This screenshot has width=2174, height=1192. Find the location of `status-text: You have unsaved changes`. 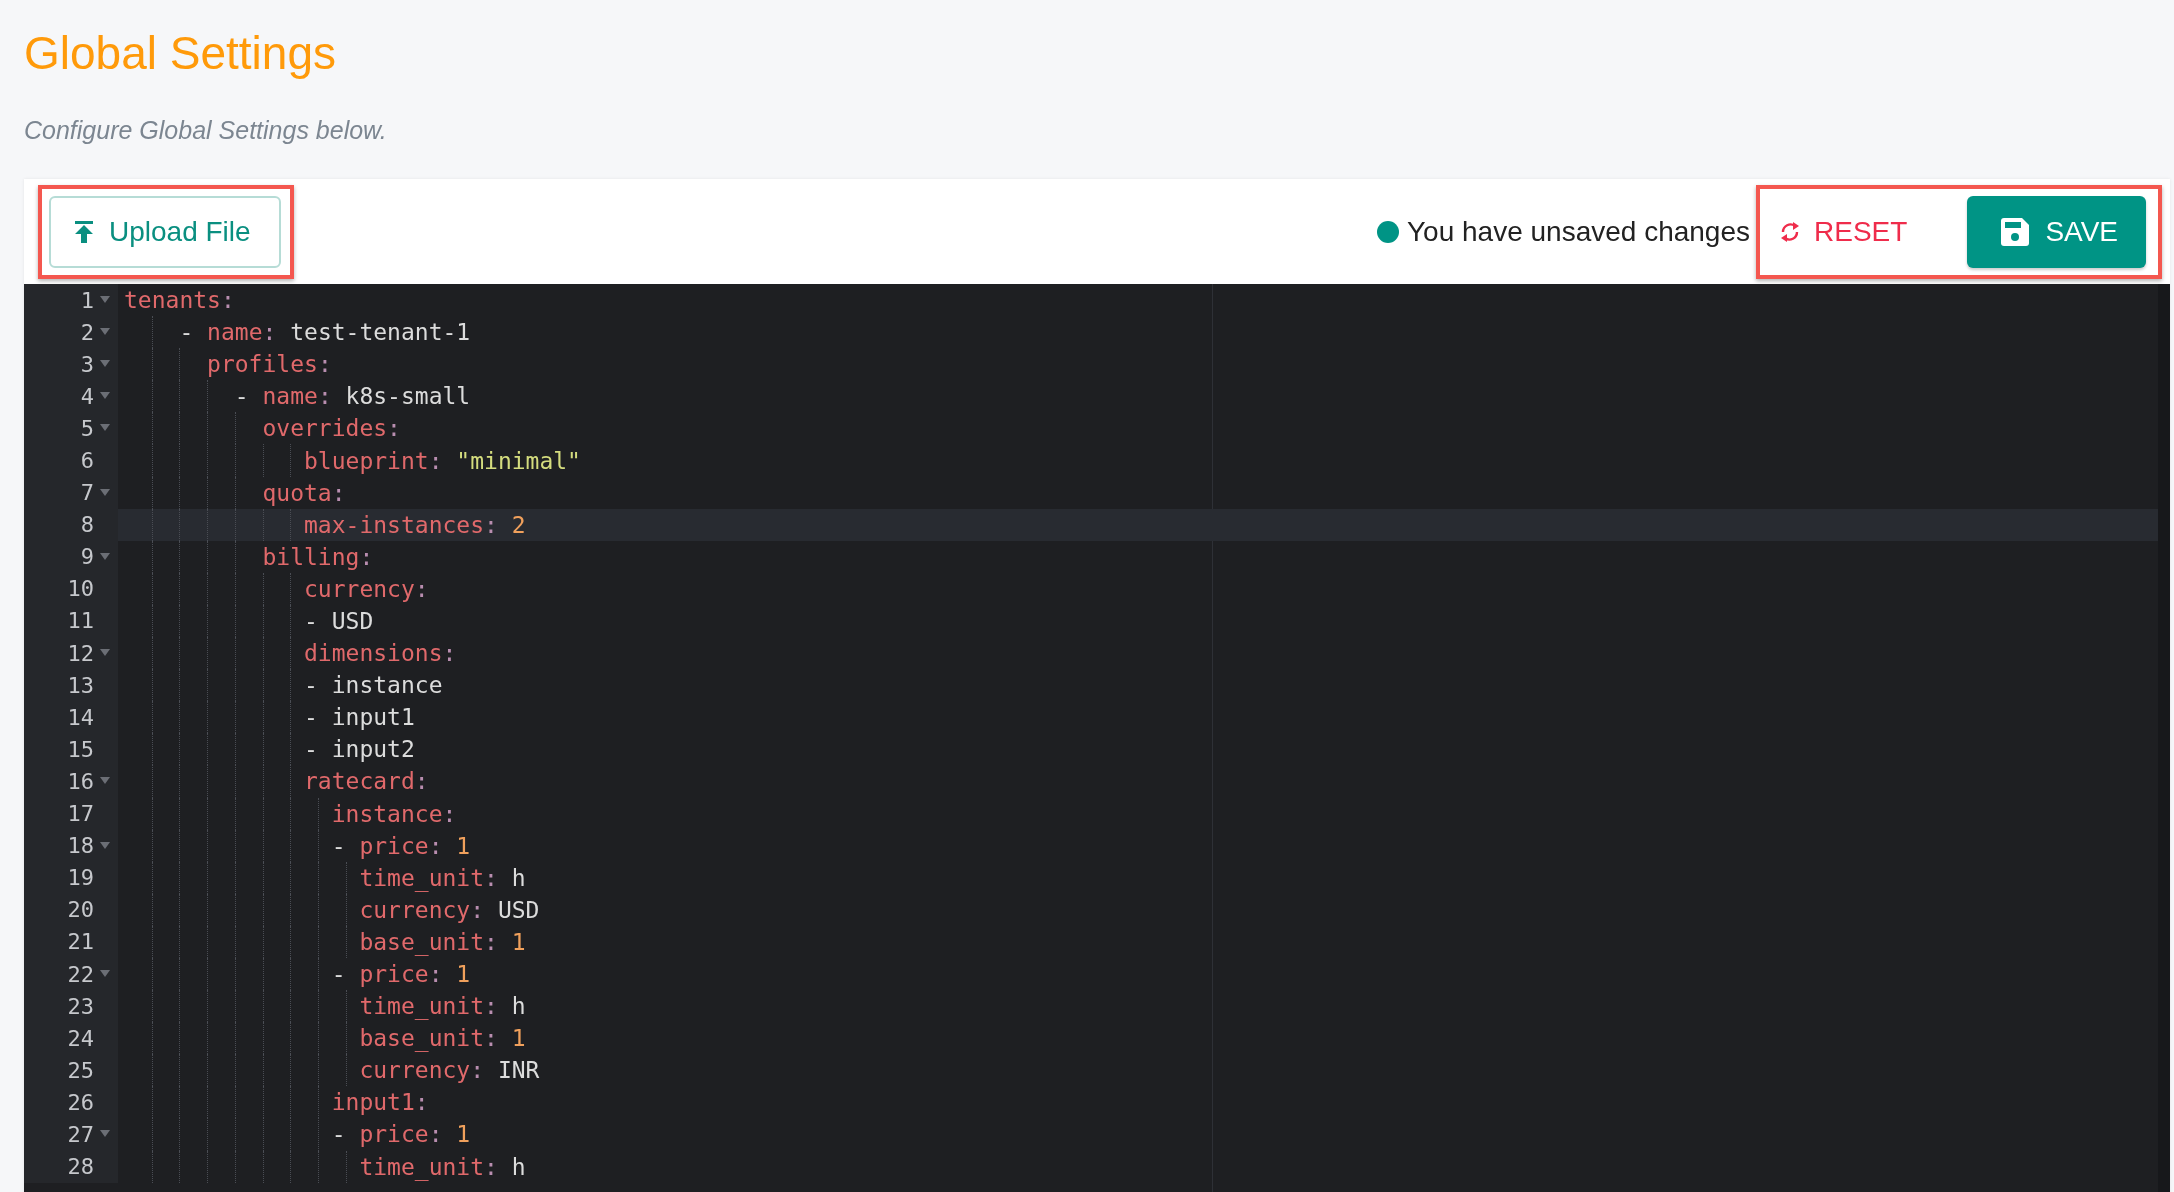

status-text: You have unsaved changes is located at coordinates (1578, 231).